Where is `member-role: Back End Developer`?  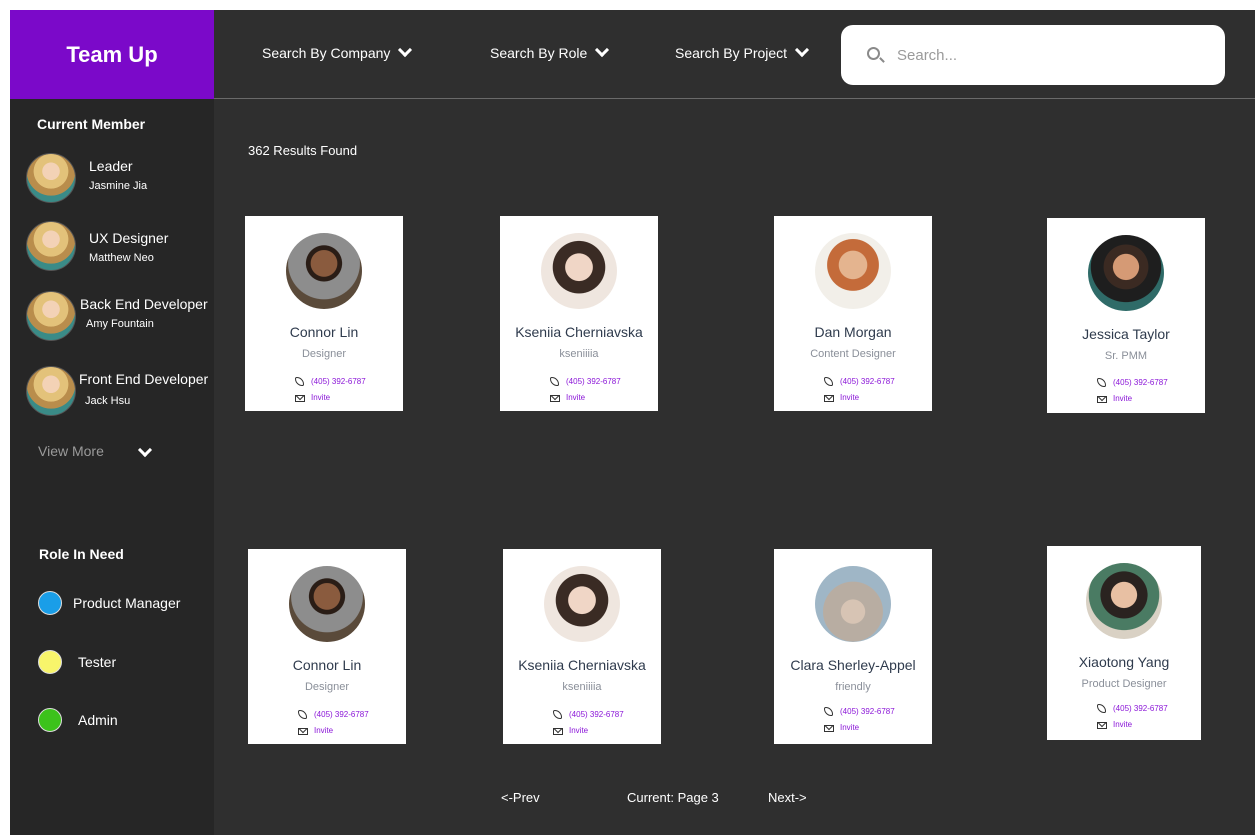
member-role: Back End Developer is located at coordinates (144, 304).